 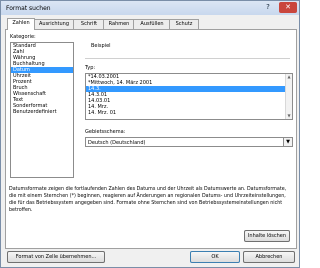 I want to click on close-icon: ✕, so click(x=288, y=7).